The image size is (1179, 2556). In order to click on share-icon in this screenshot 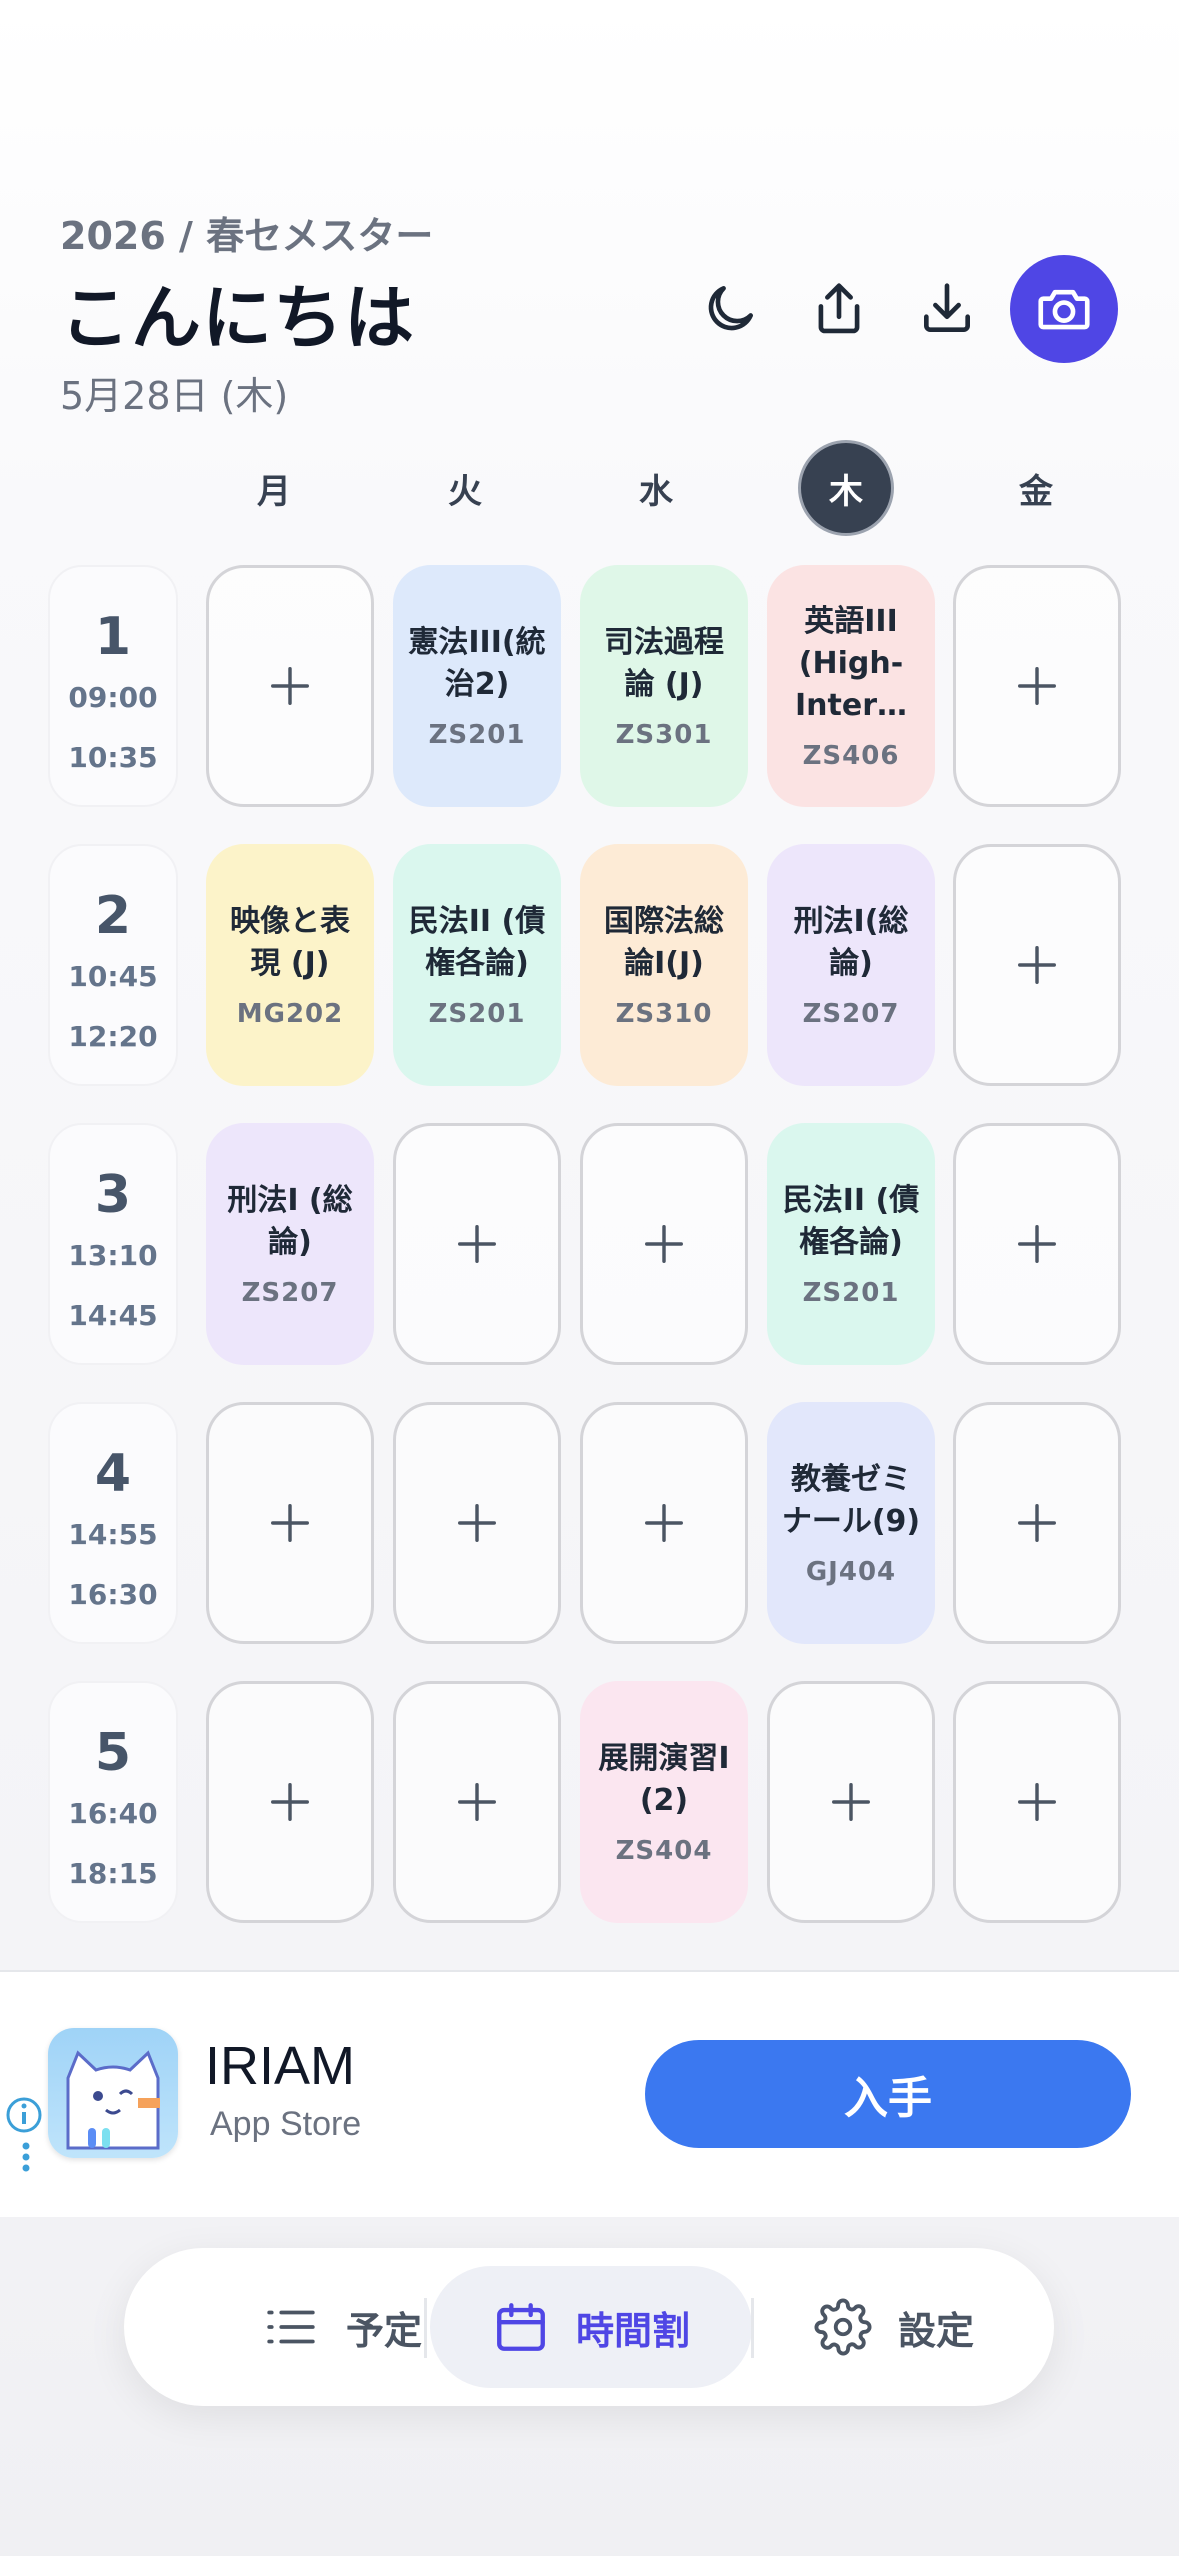, I will do `click(839, 308)`.